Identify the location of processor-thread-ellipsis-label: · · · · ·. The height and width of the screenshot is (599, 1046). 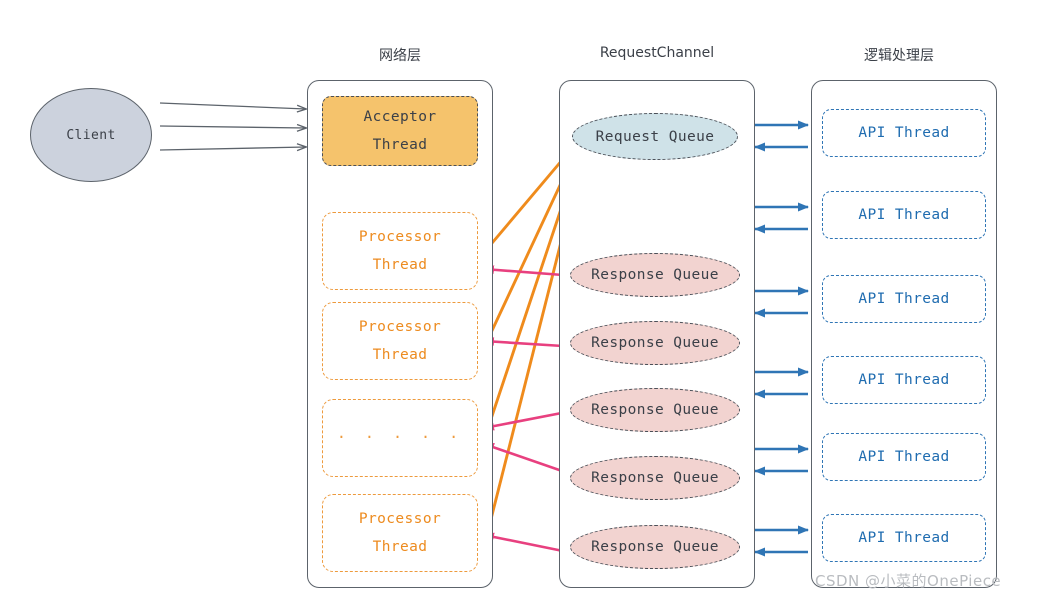
(400, 437).